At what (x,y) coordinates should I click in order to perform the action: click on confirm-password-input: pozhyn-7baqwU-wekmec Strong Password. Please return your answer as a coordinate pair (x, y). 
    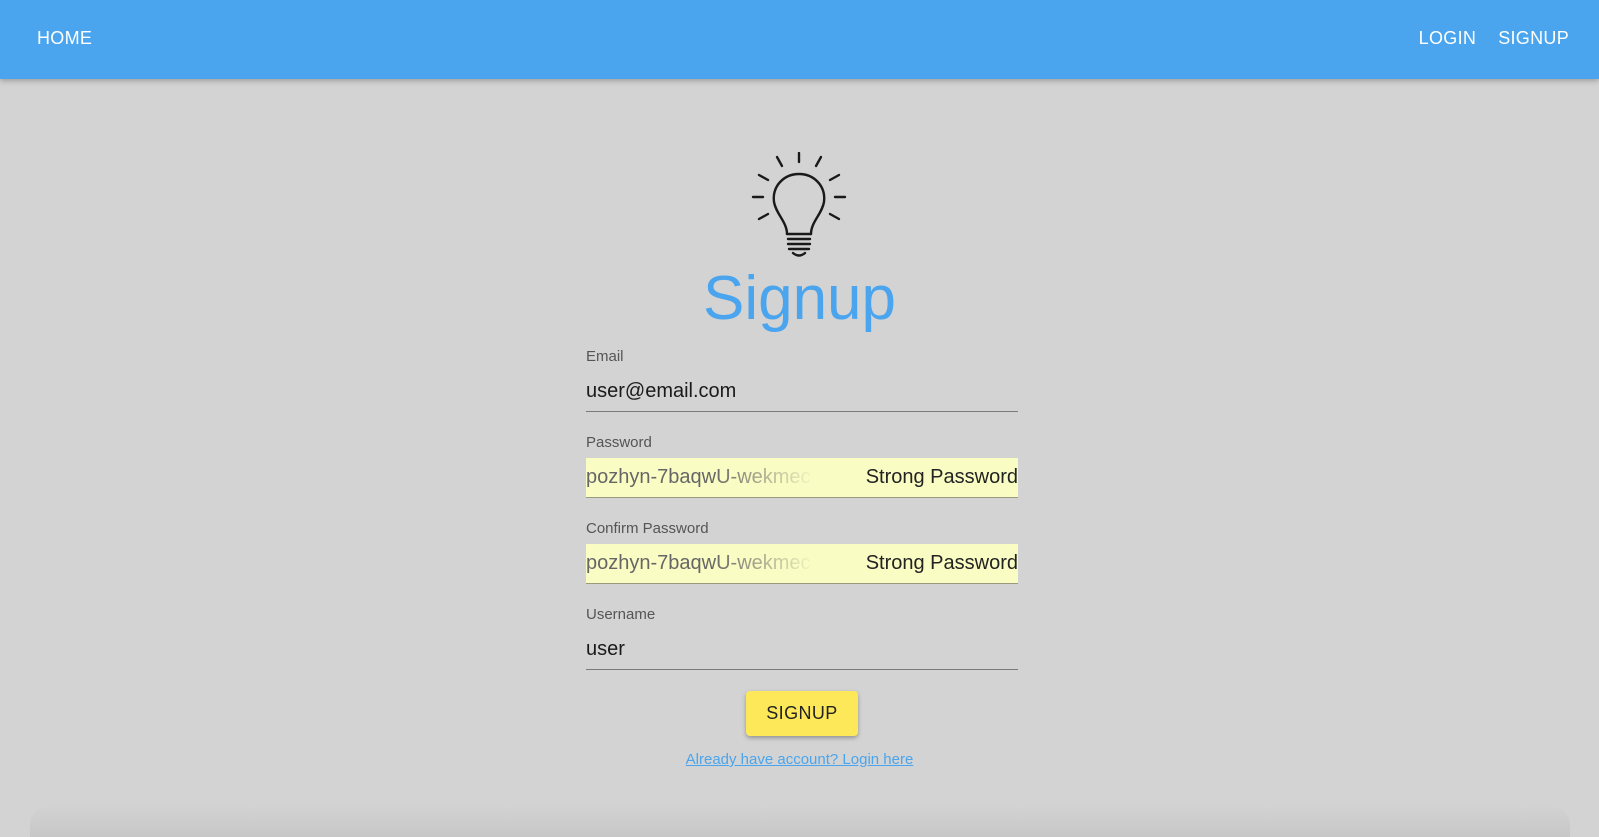
    Looking at the image, I should click on (802, 564).